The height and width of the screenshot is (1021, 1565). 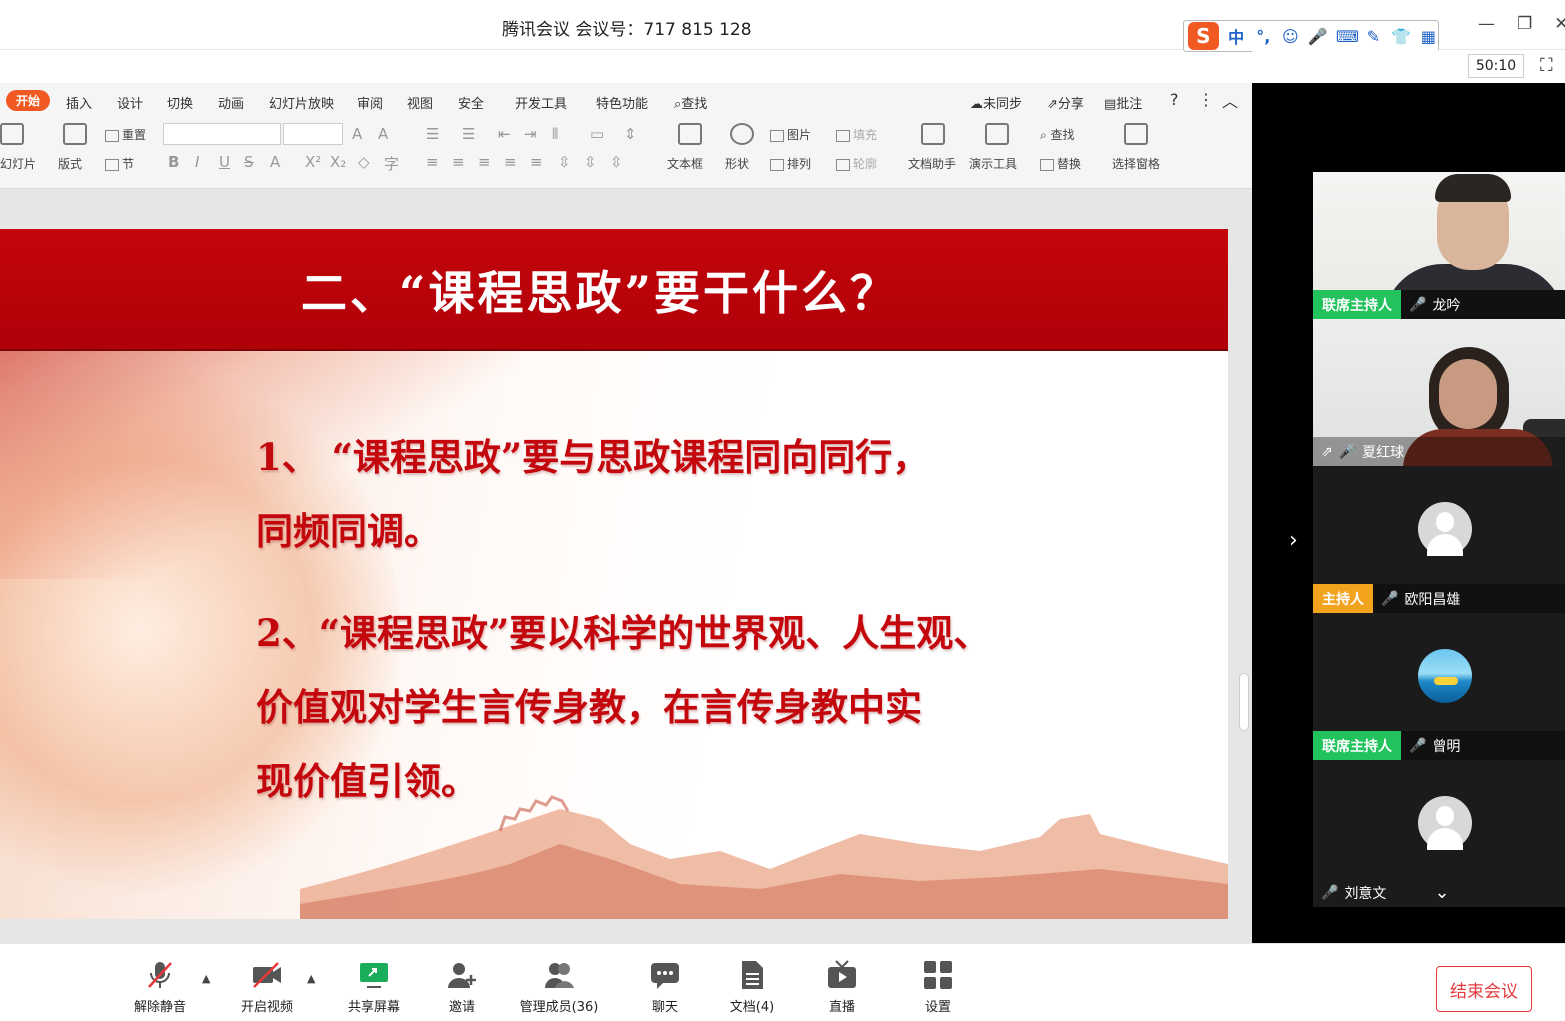 I want to click on section-button: 节, so click(x=119, y=163).